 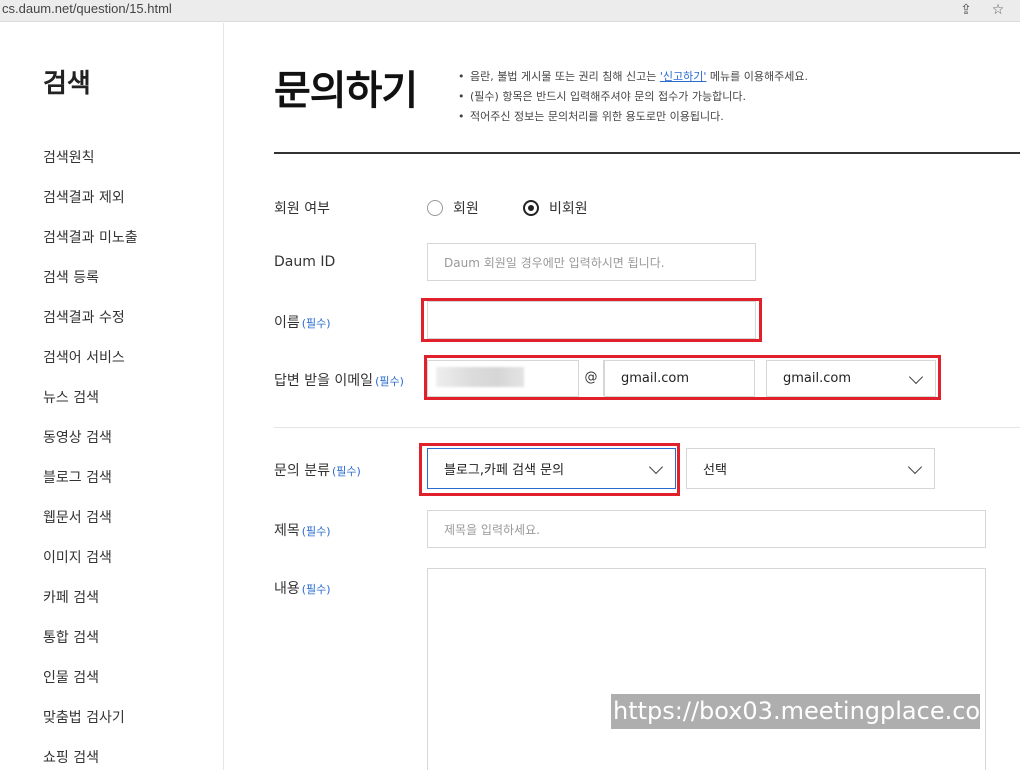 What do you see at coordinates (706, 529) in the screenshot?
I see `subject-input: 제목을 입력하세요.` at bounding box center [706, 529].